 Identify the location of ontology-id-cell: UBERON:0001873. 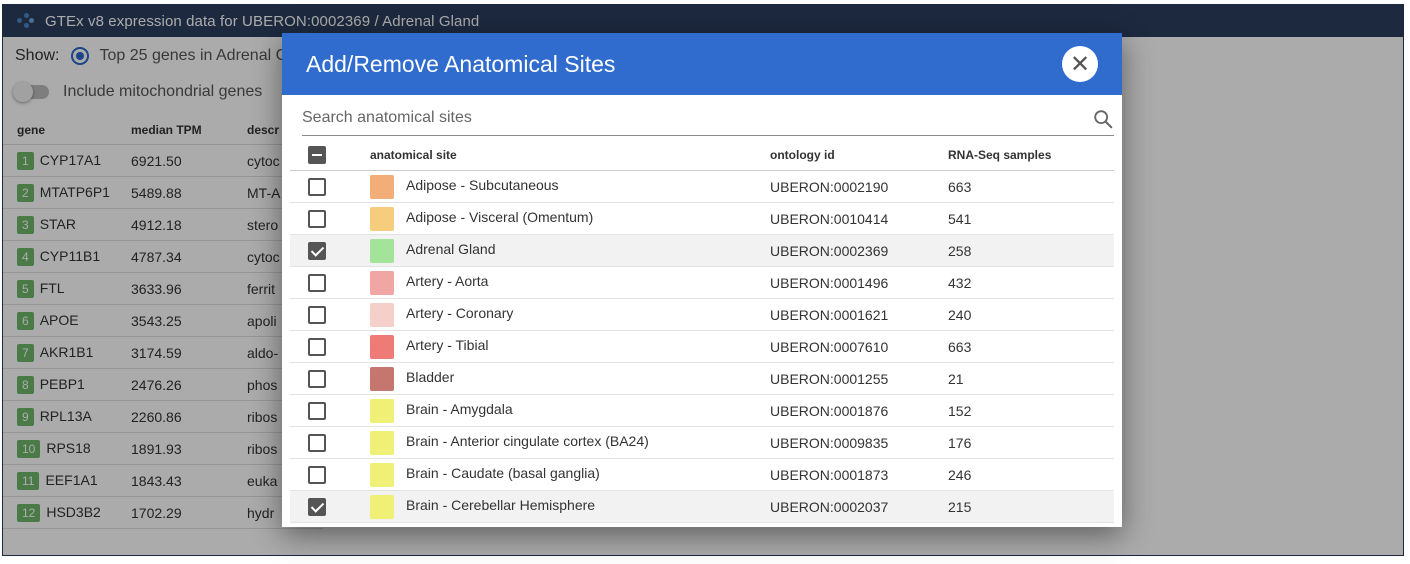
(829, 474).